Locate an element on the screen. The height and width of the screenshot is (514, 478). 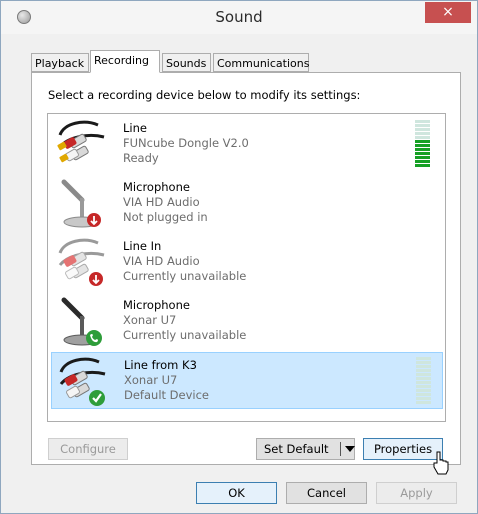
cancel-button: Cancel is located at coordinates (326, 493).